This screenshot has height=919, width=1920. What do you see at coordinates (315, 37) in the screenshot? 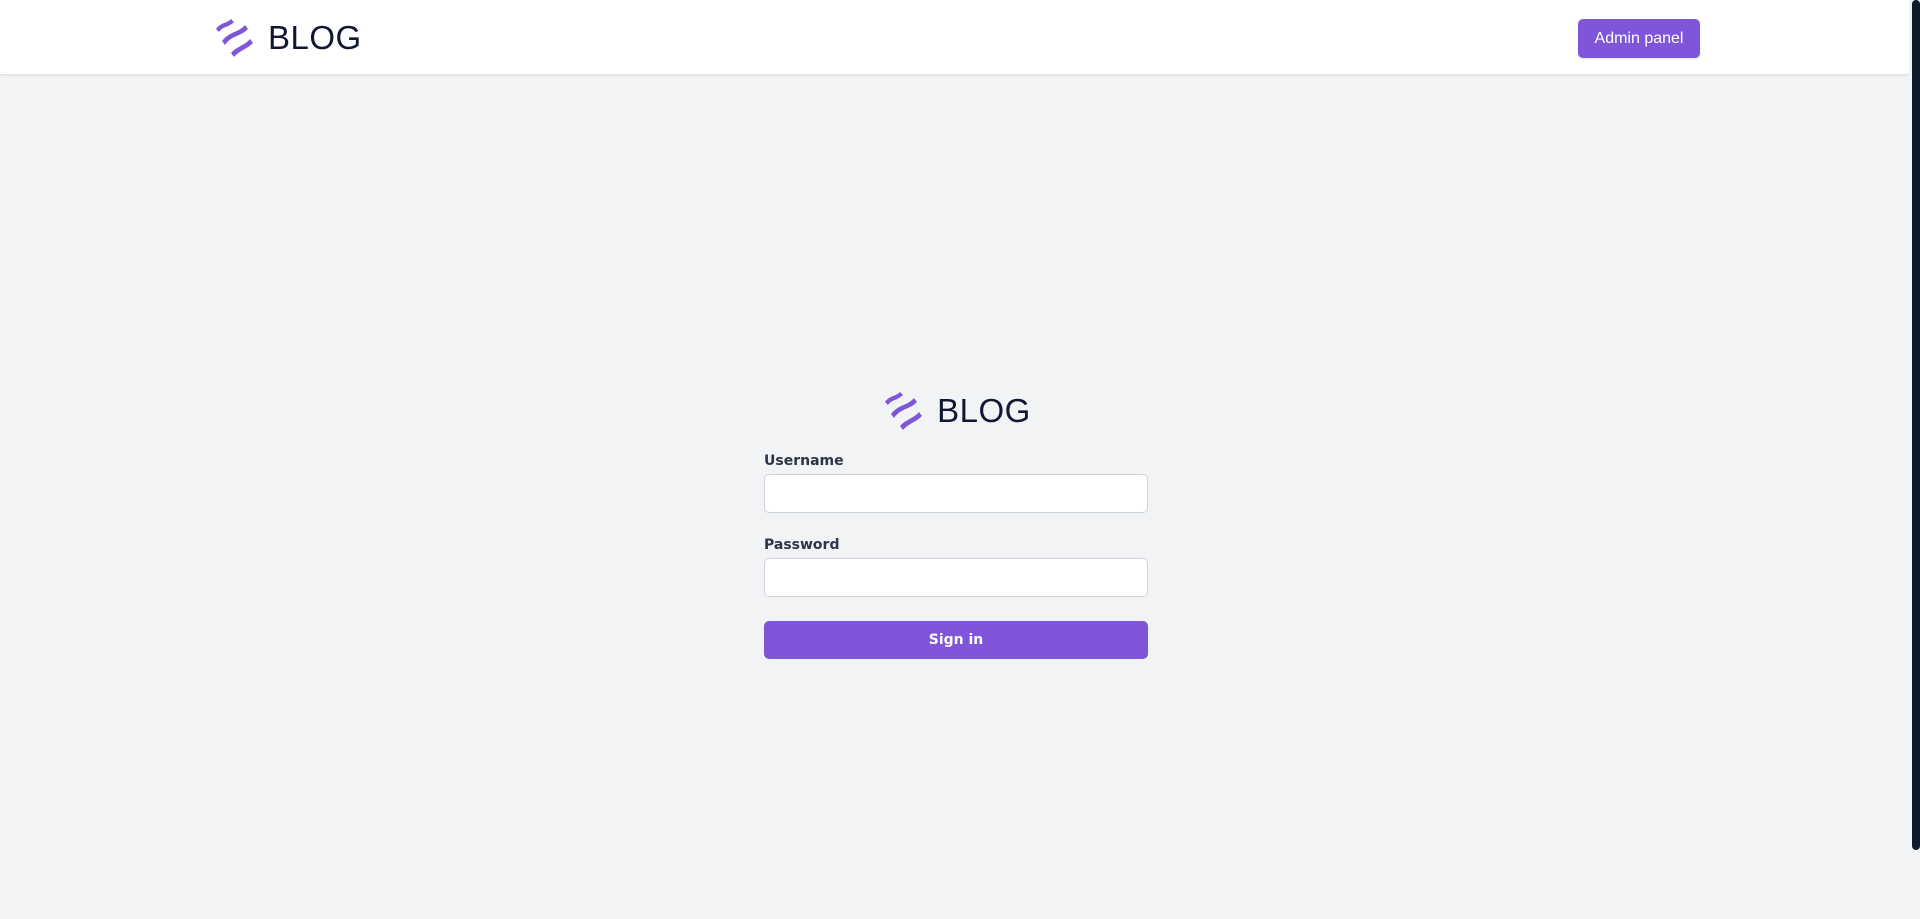
I see `header-brand-name: BLOG` at bounding box center [315, 37].